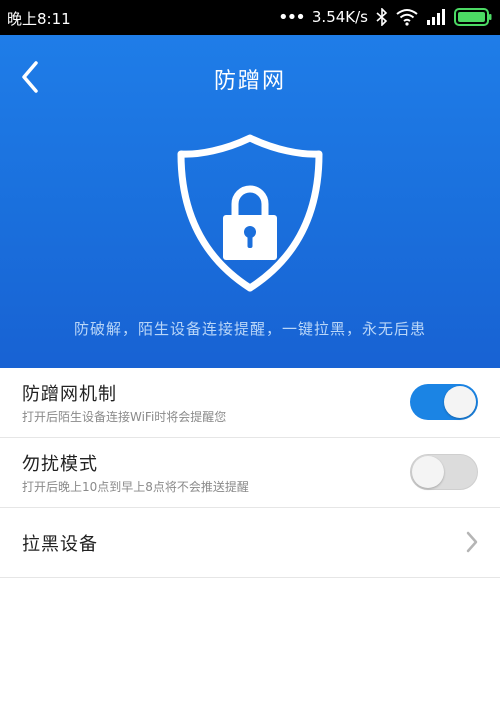 The height and width of the screenshot is (711, 500). I want to click on setting-row-anti-leech: 防蹭网机制 打开后陌生设备连接WiFi时将会提醒您, so click(250, 403).